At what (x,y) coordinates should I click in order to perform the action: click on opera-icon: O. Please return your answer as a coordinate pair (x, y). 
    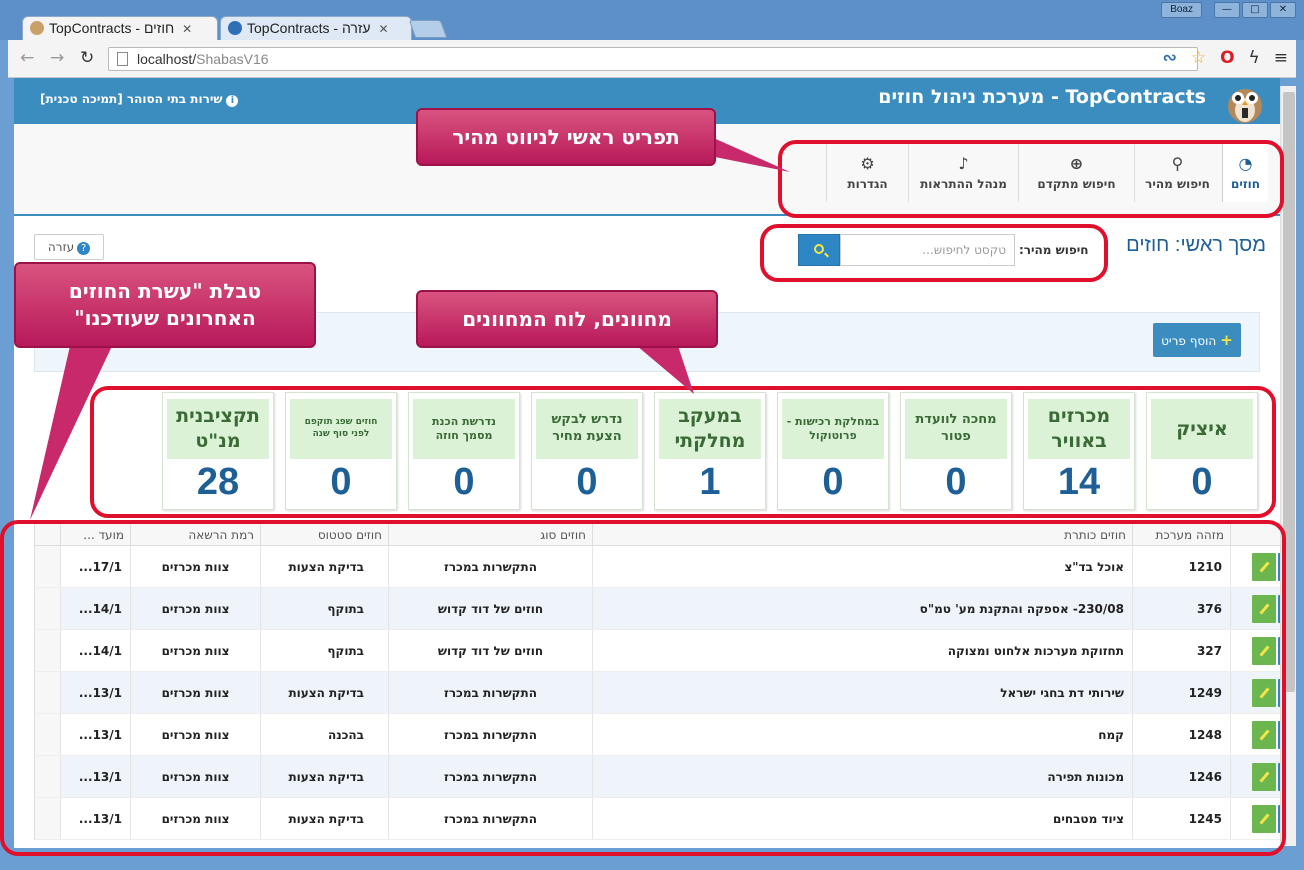
    Looking at the image, I should click on (1227, 58).